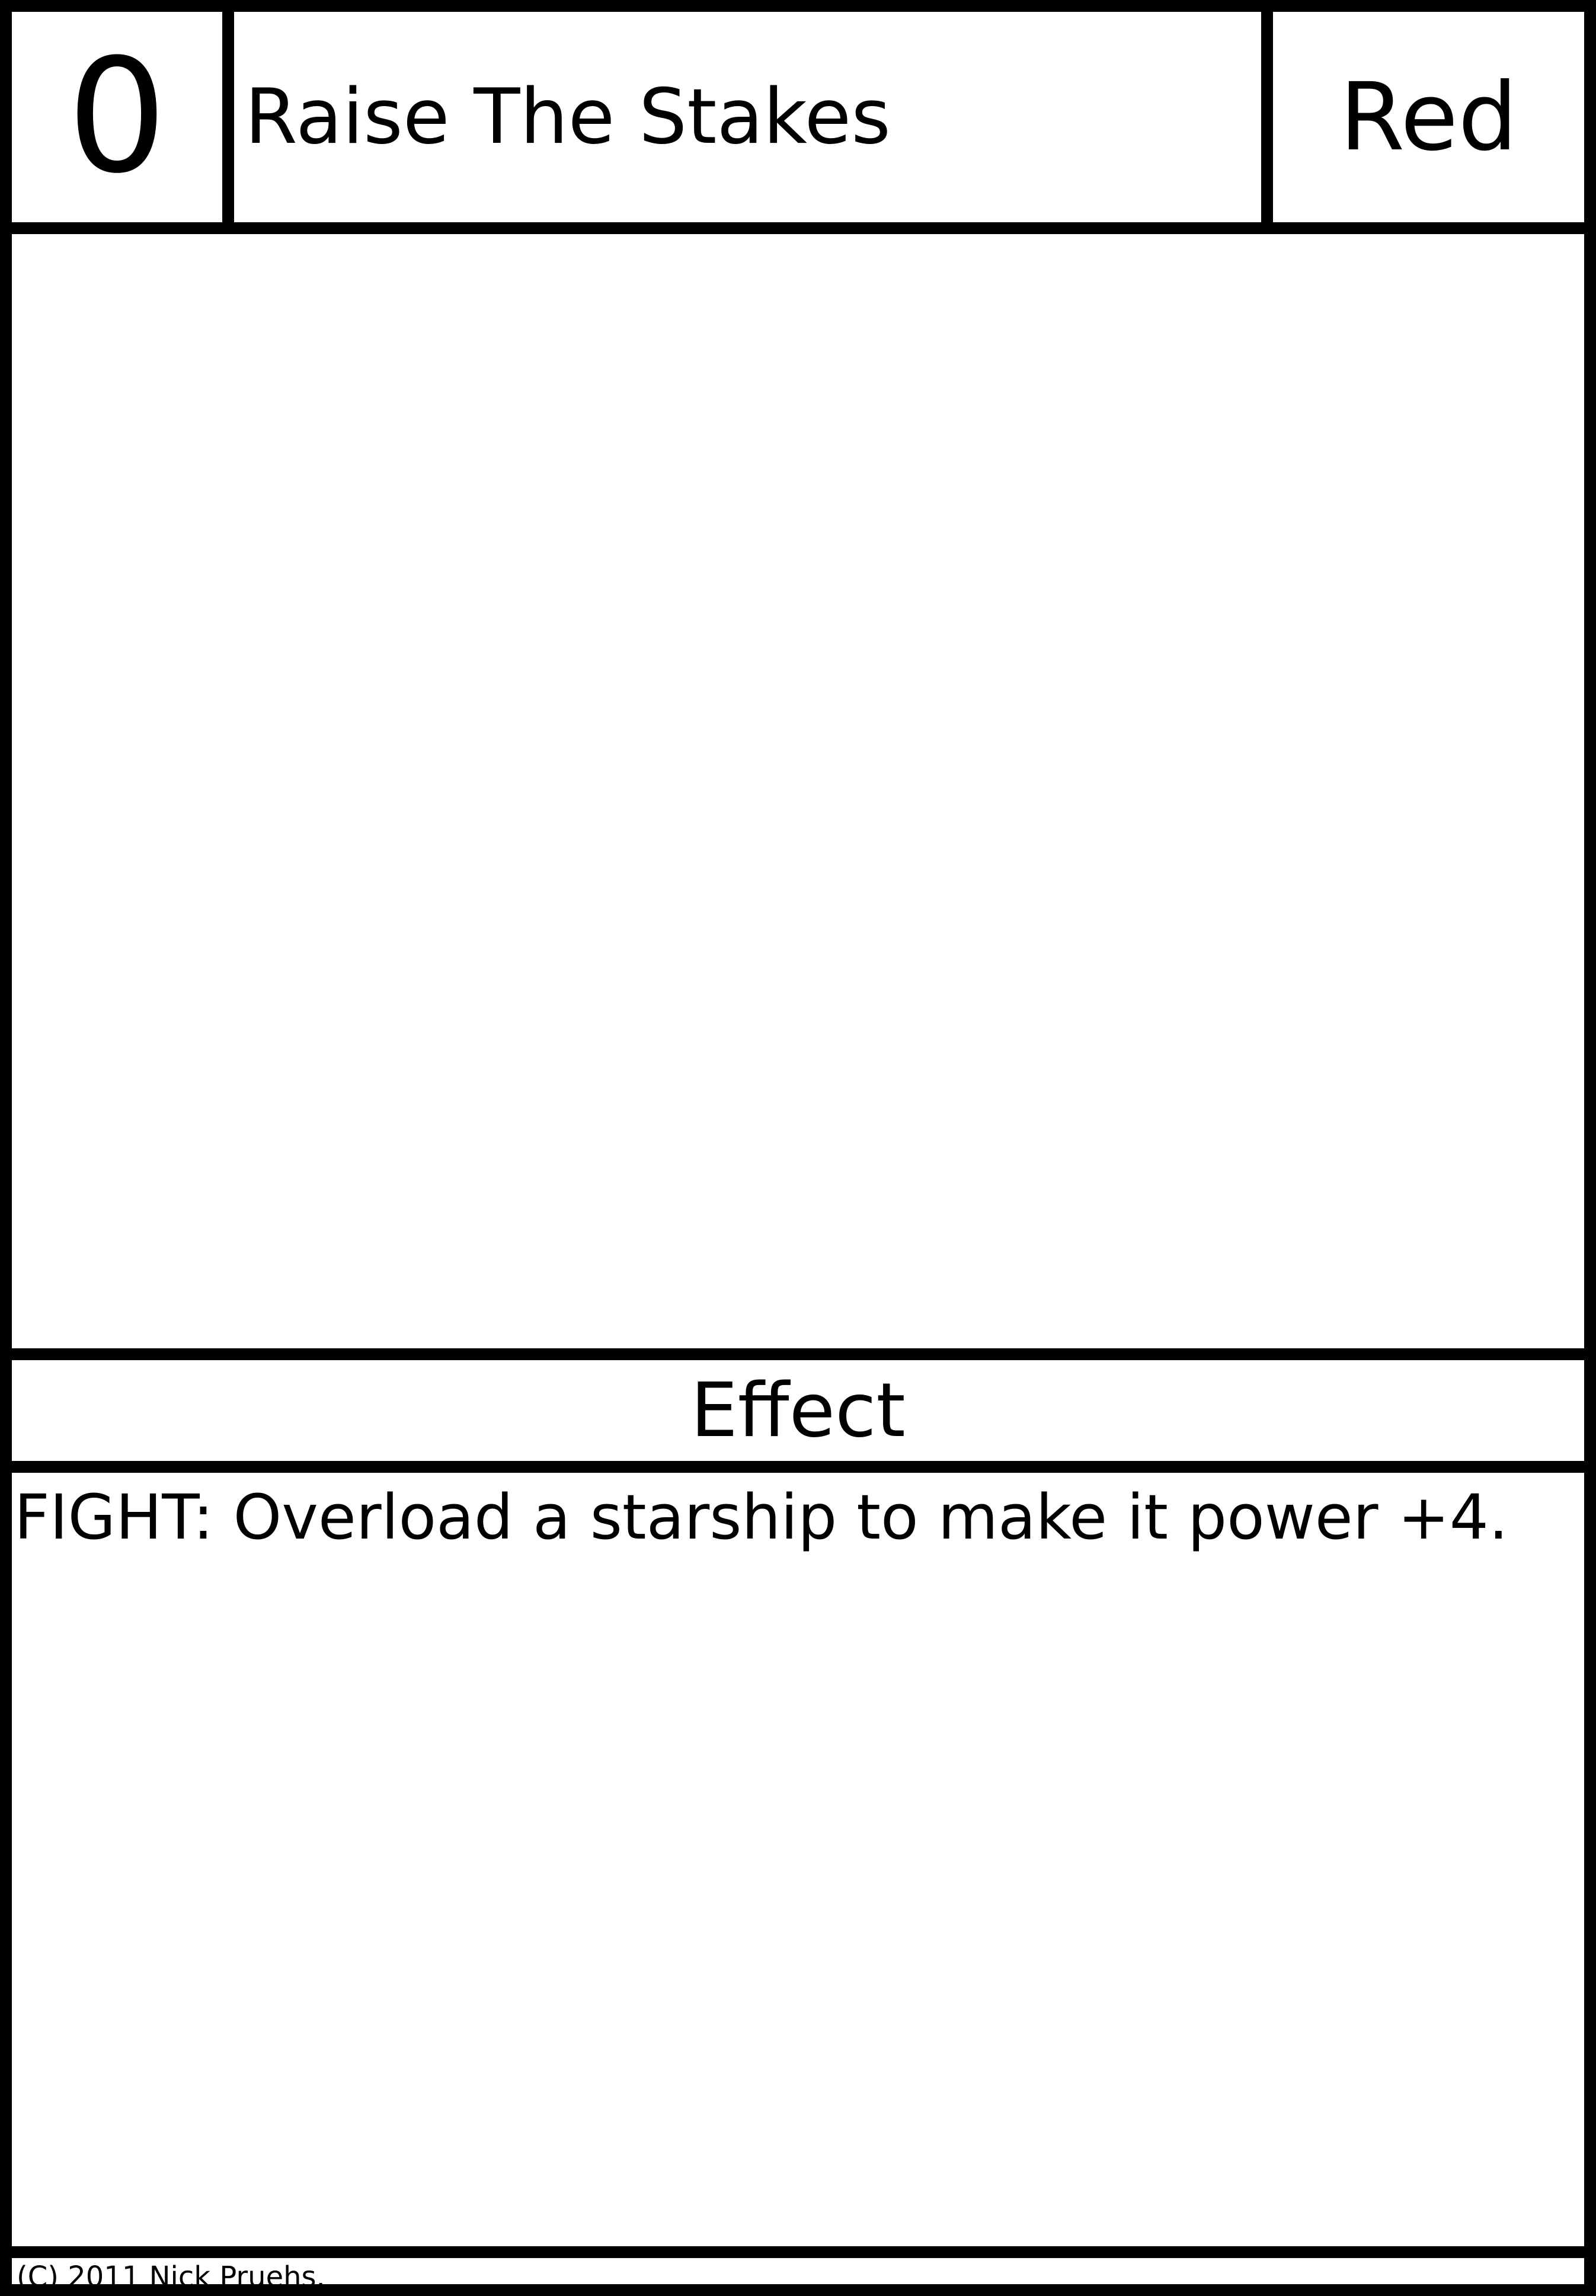  What do you see at coordinates (1428, 117) in the screenshot?
I see `card-color: Red` at bounding box center [1428, 117].